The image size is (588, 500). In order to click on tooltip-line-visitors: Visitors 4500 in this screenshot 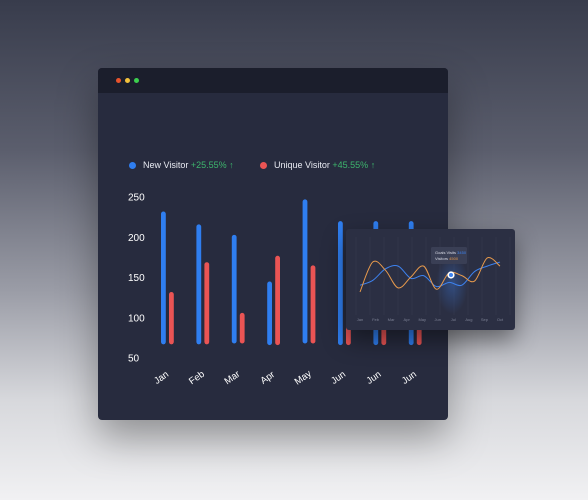, I will do `click(447, 258)`.